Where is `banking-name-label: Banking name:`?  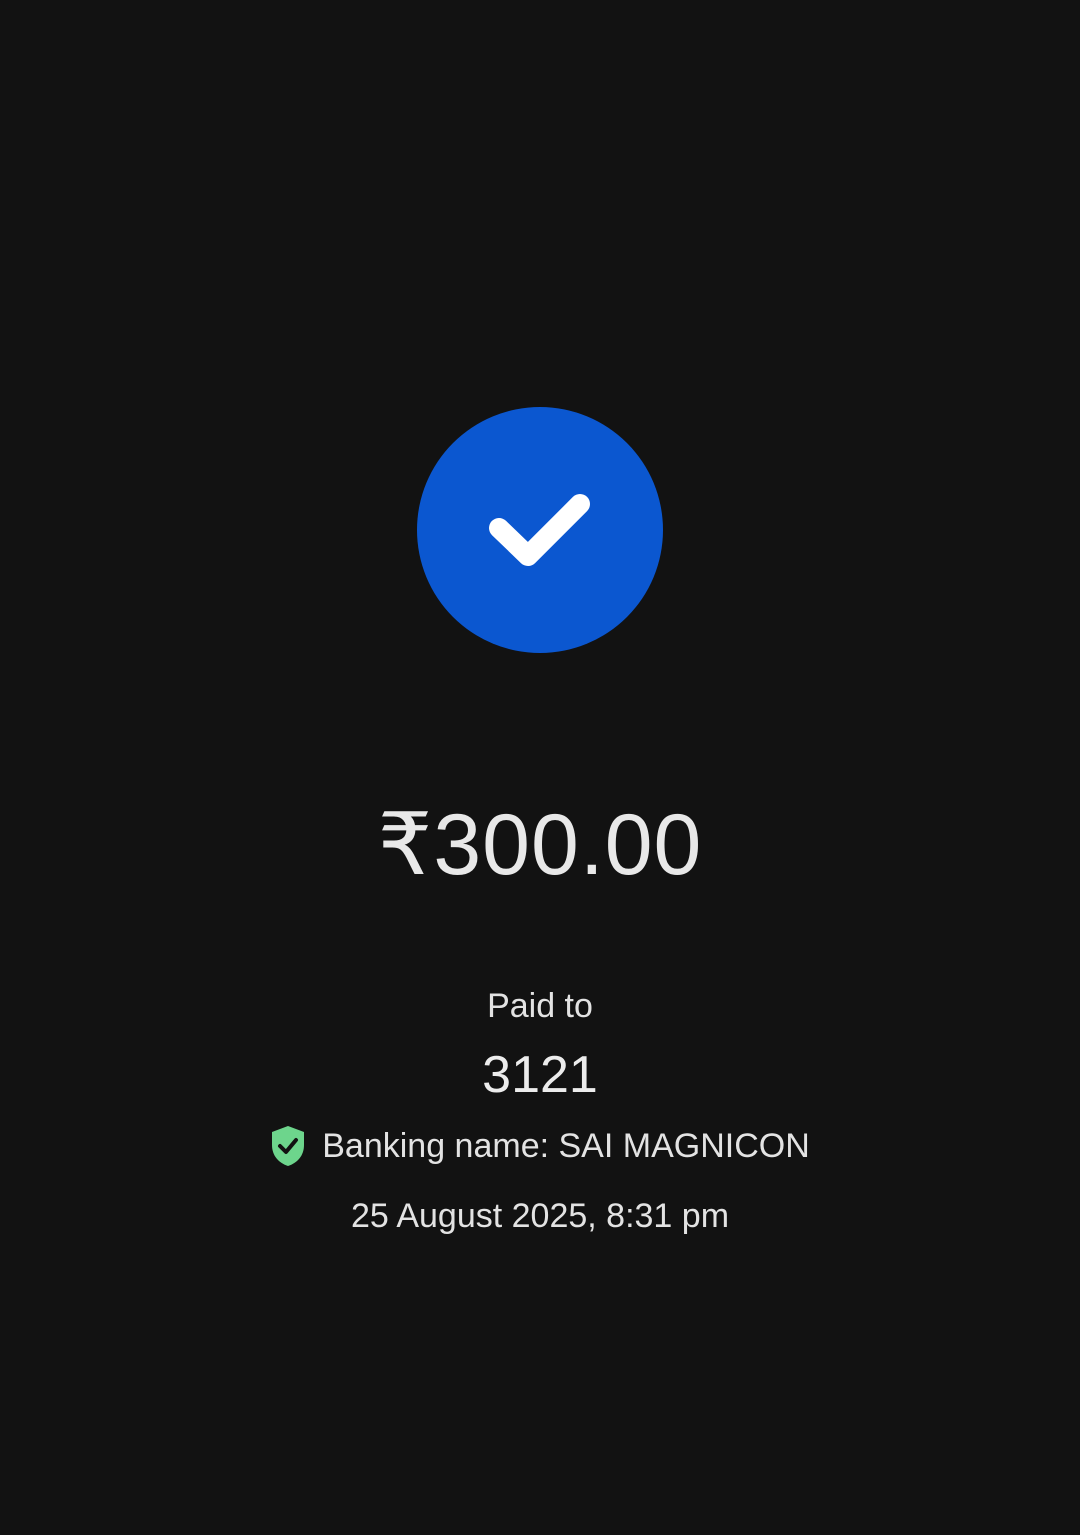 banking-name-label: Banking name: is located at coordinates (440, 1146).